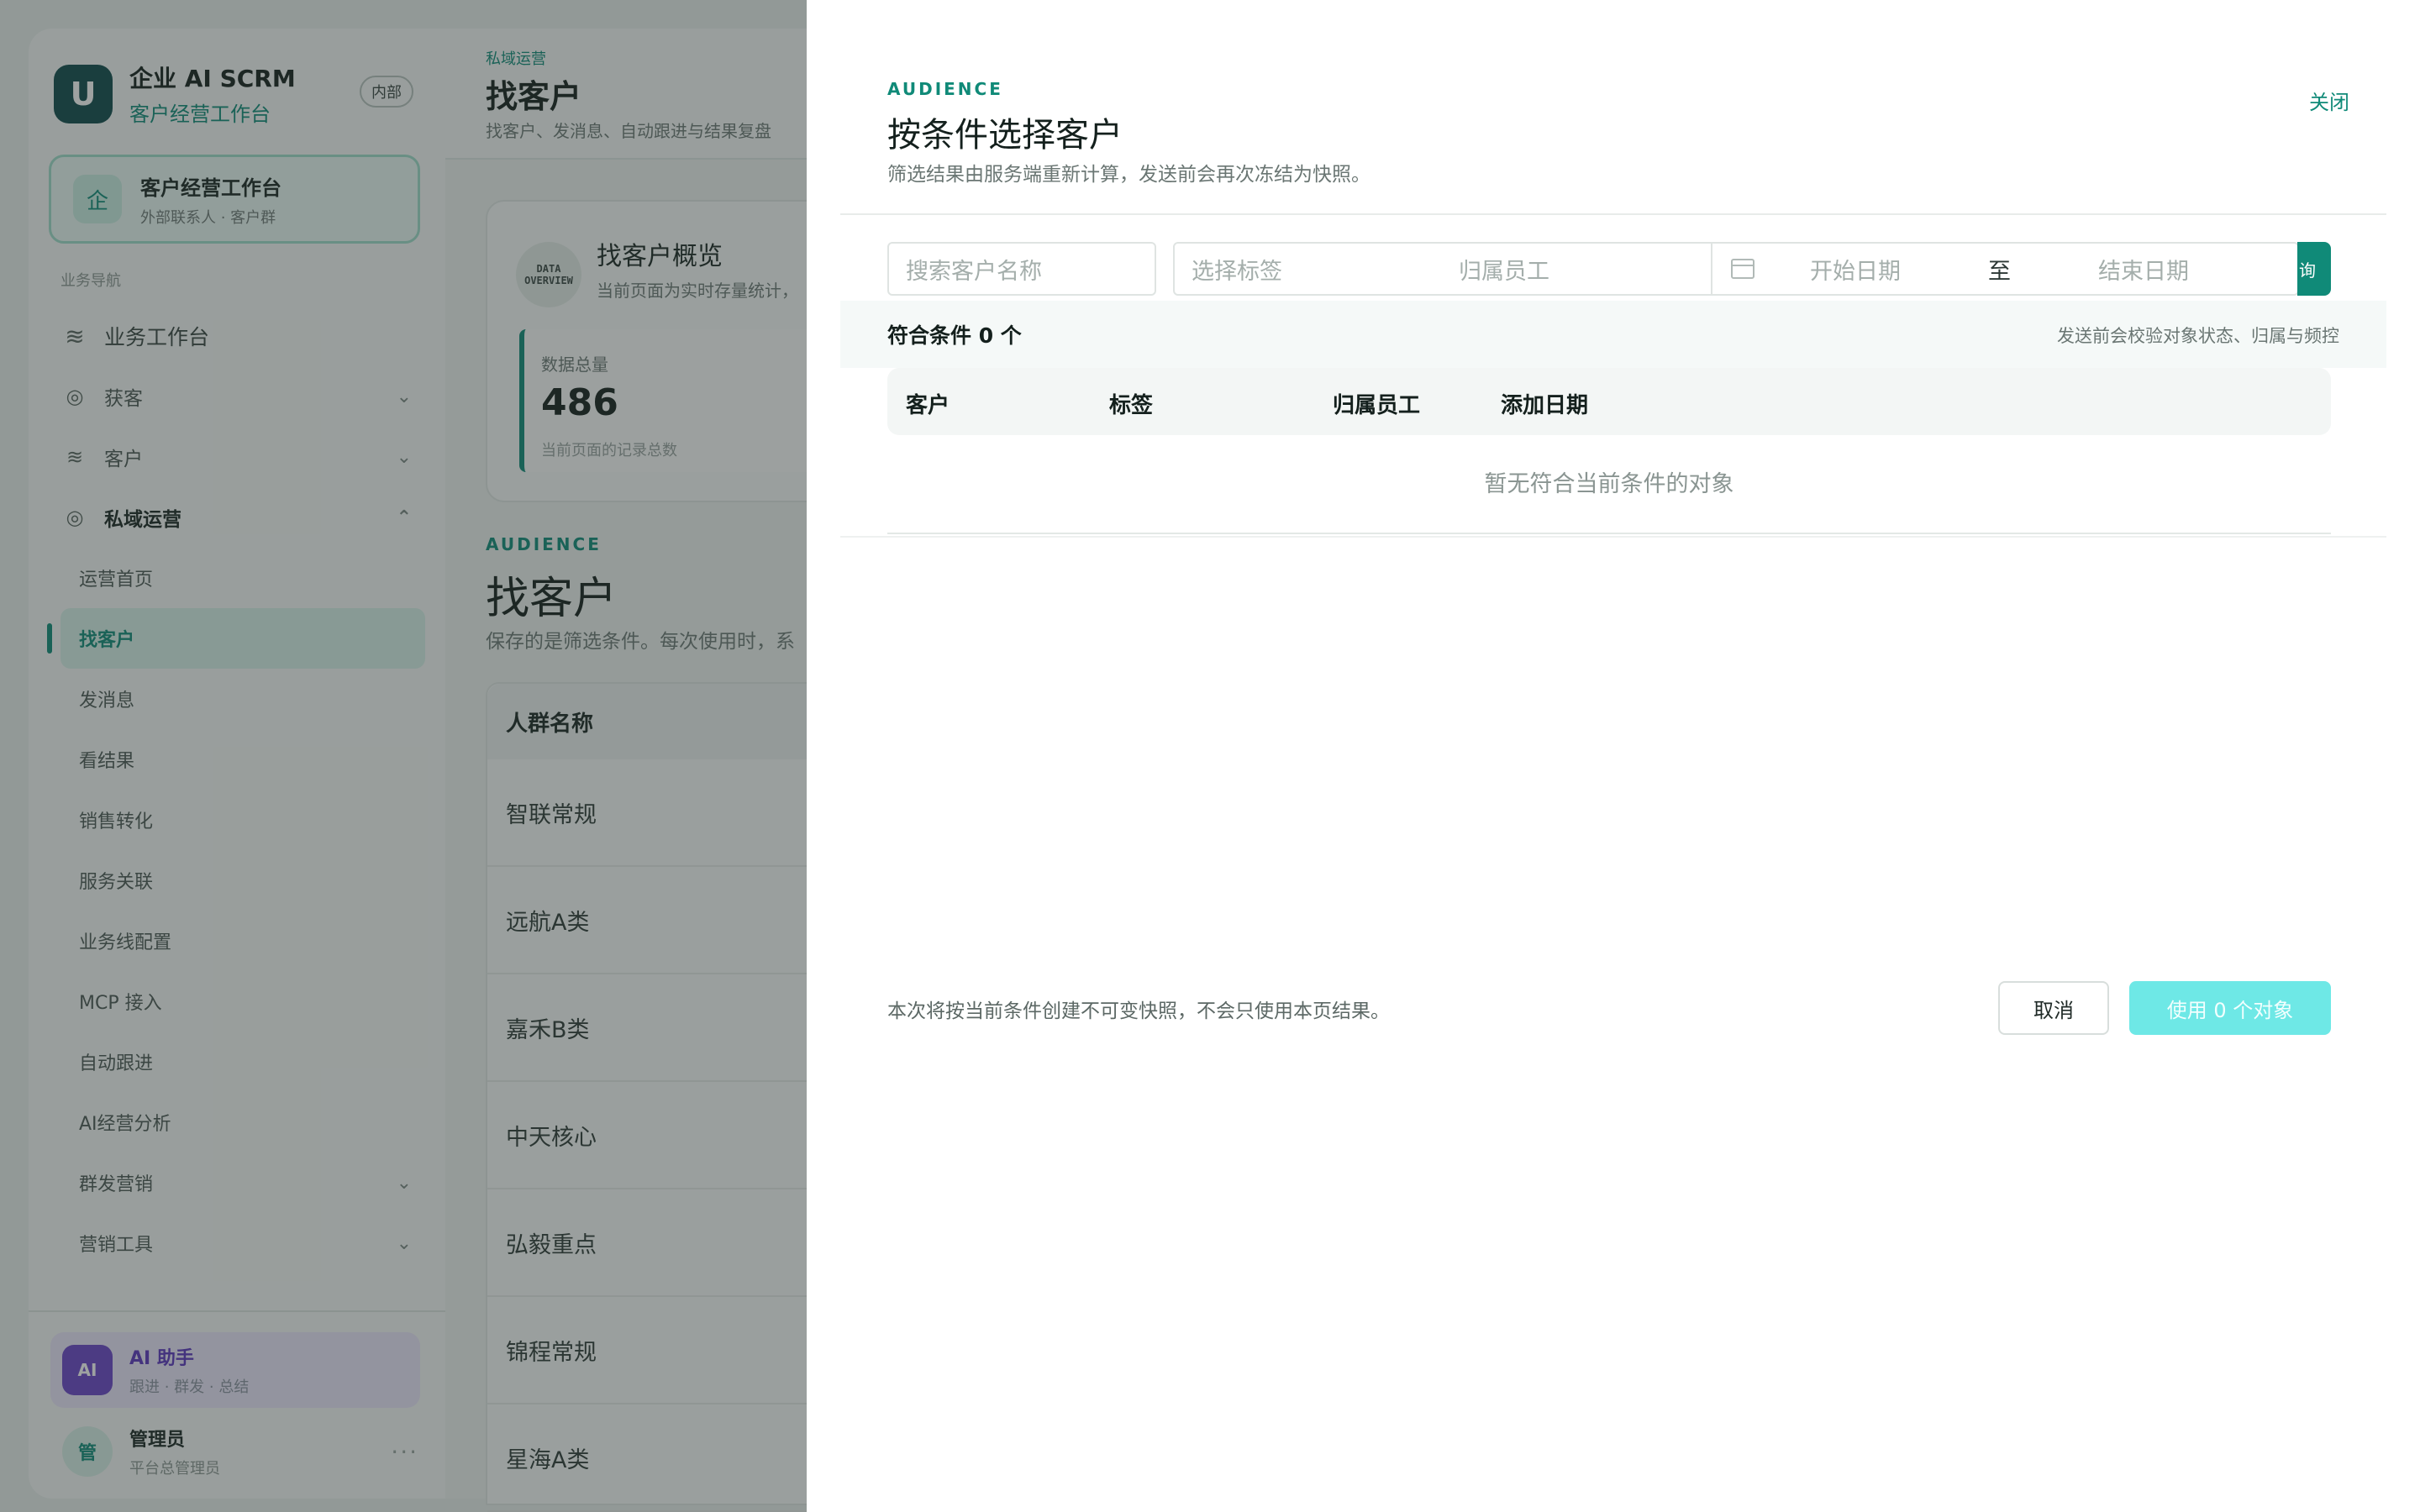  Describe the element at coordinates (1377, 405) in the screenshot. I see `col-owner: 归属员工` at that location.